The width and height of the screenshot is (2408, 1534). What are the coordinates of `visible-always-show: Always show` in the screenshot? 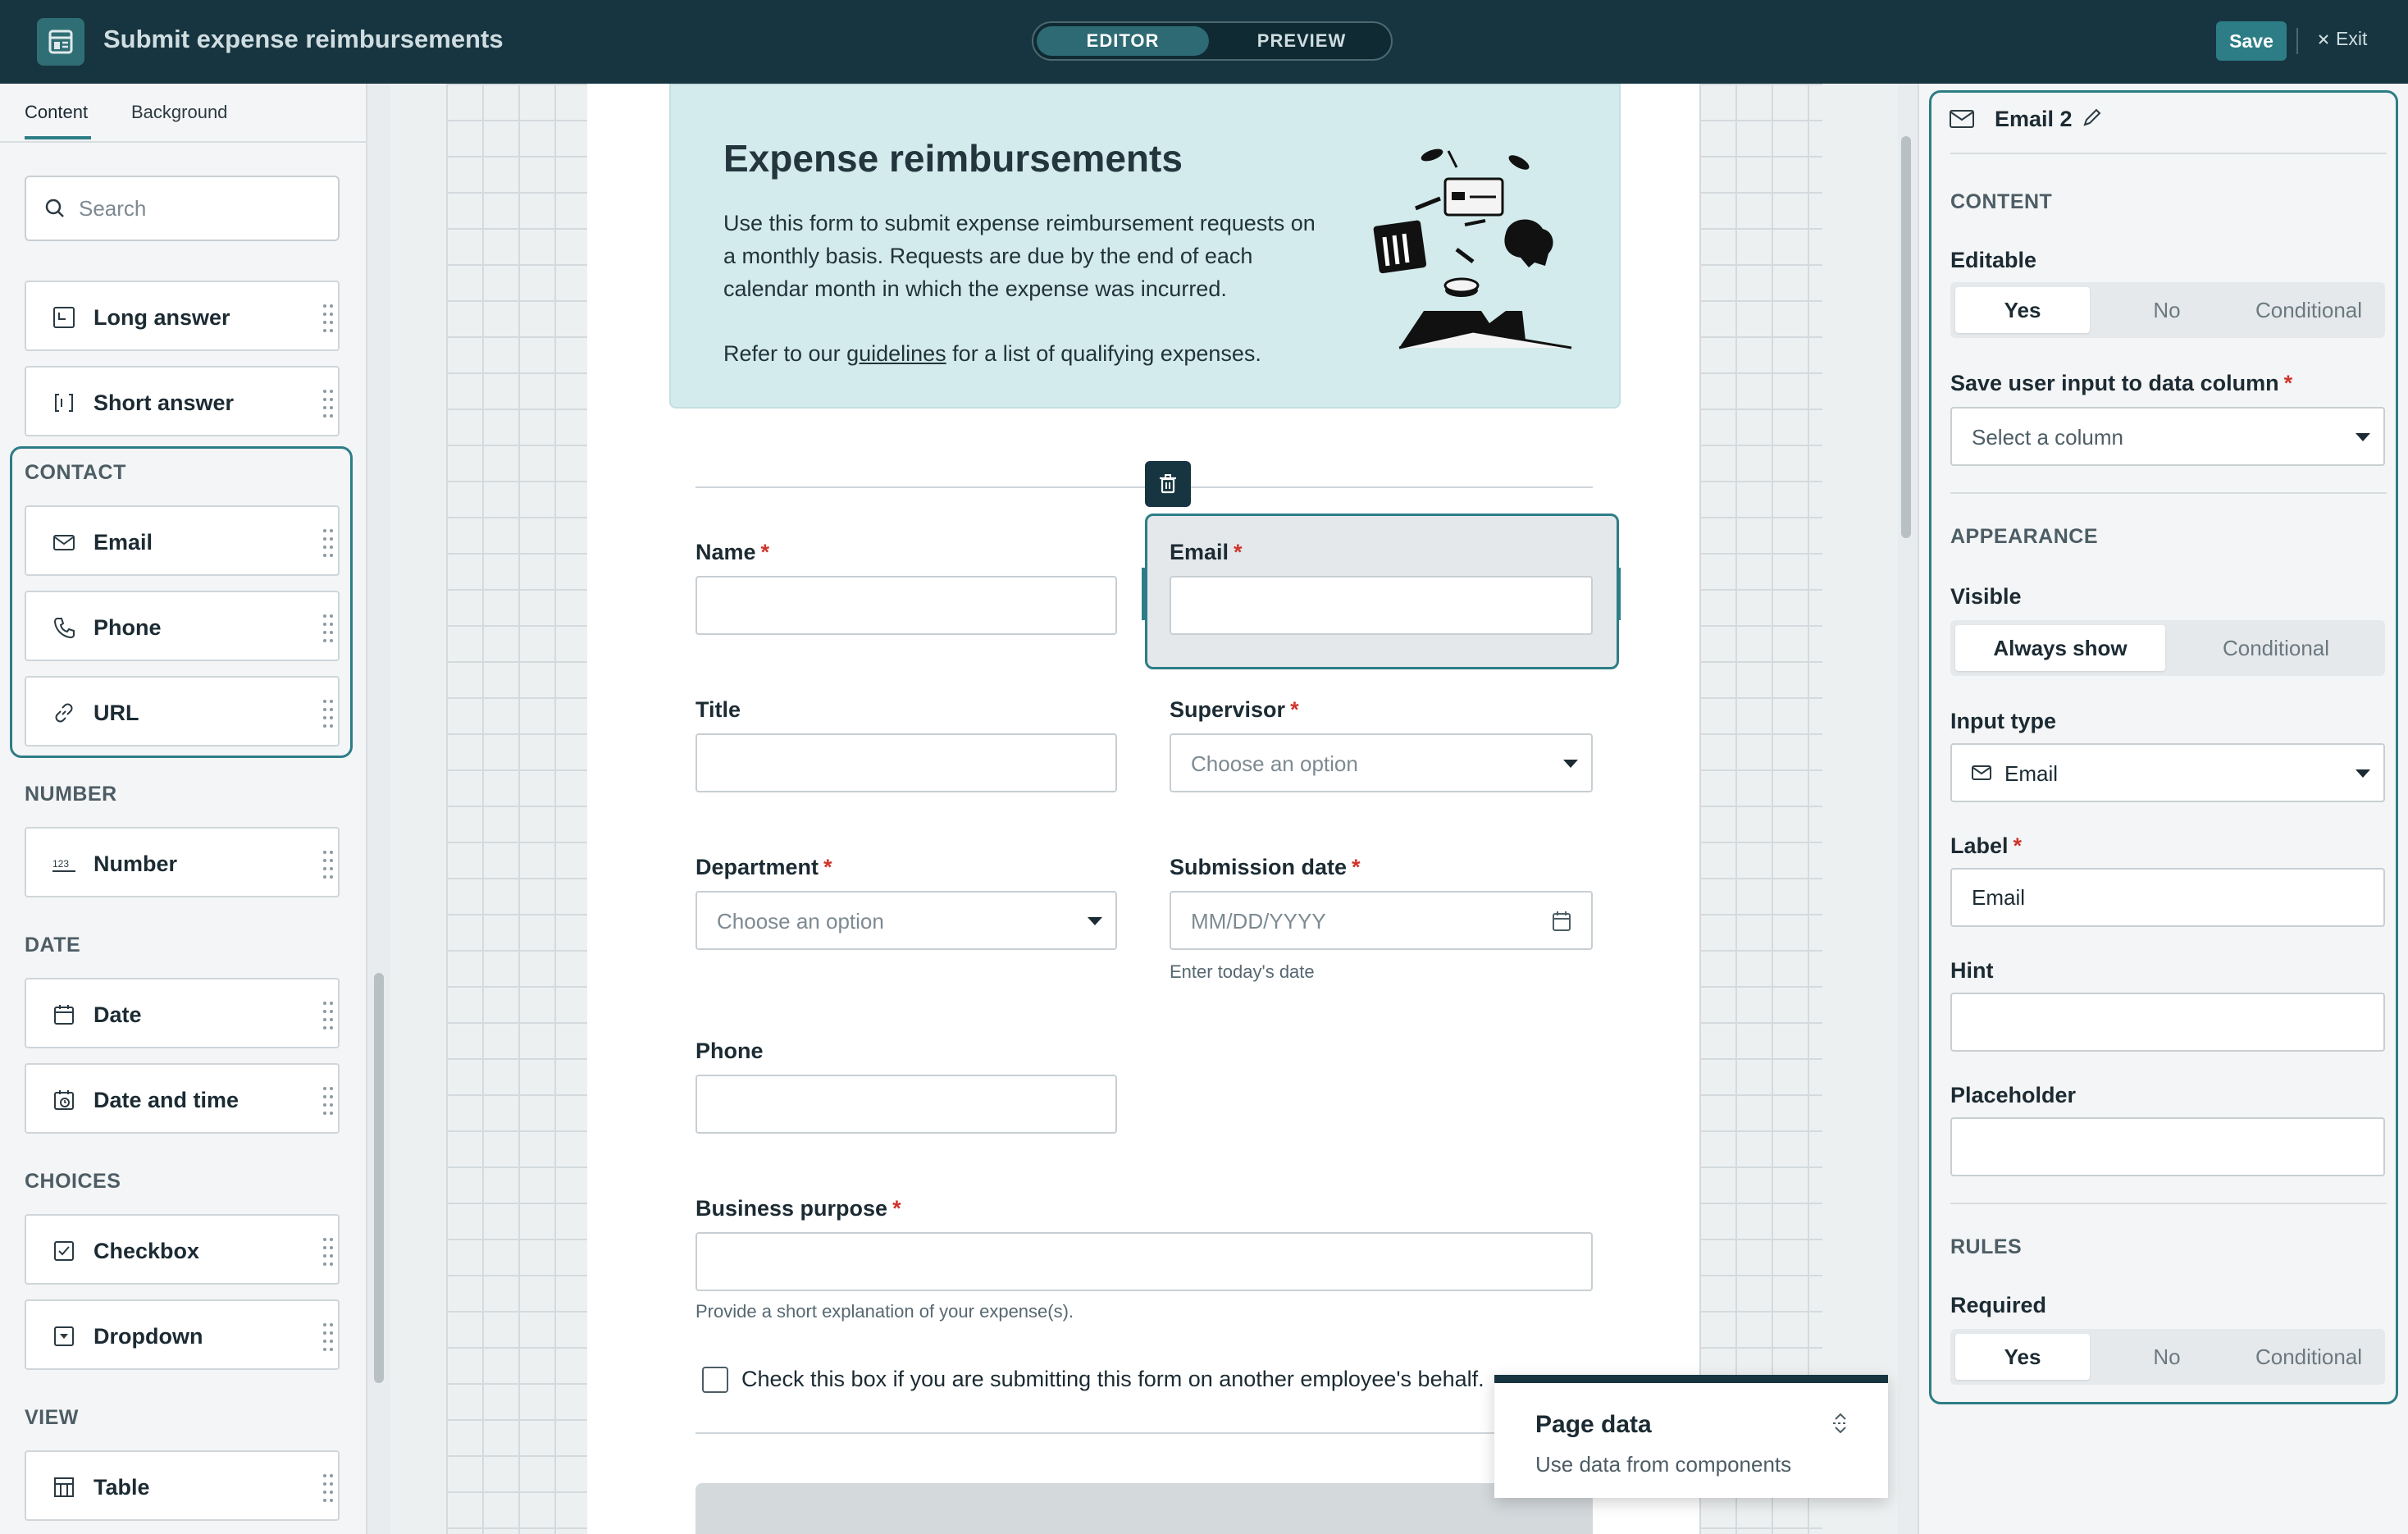 It's located at (2060, 648).